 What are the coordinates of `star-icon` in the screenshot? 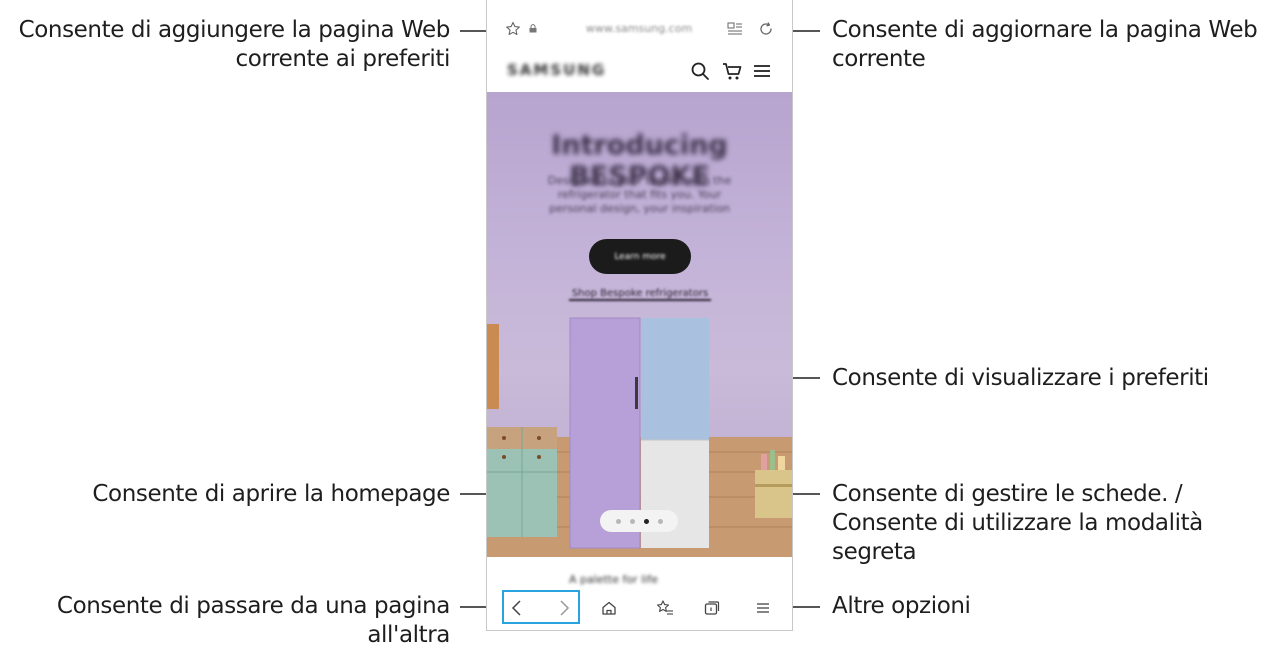 It's located at (513, 29).